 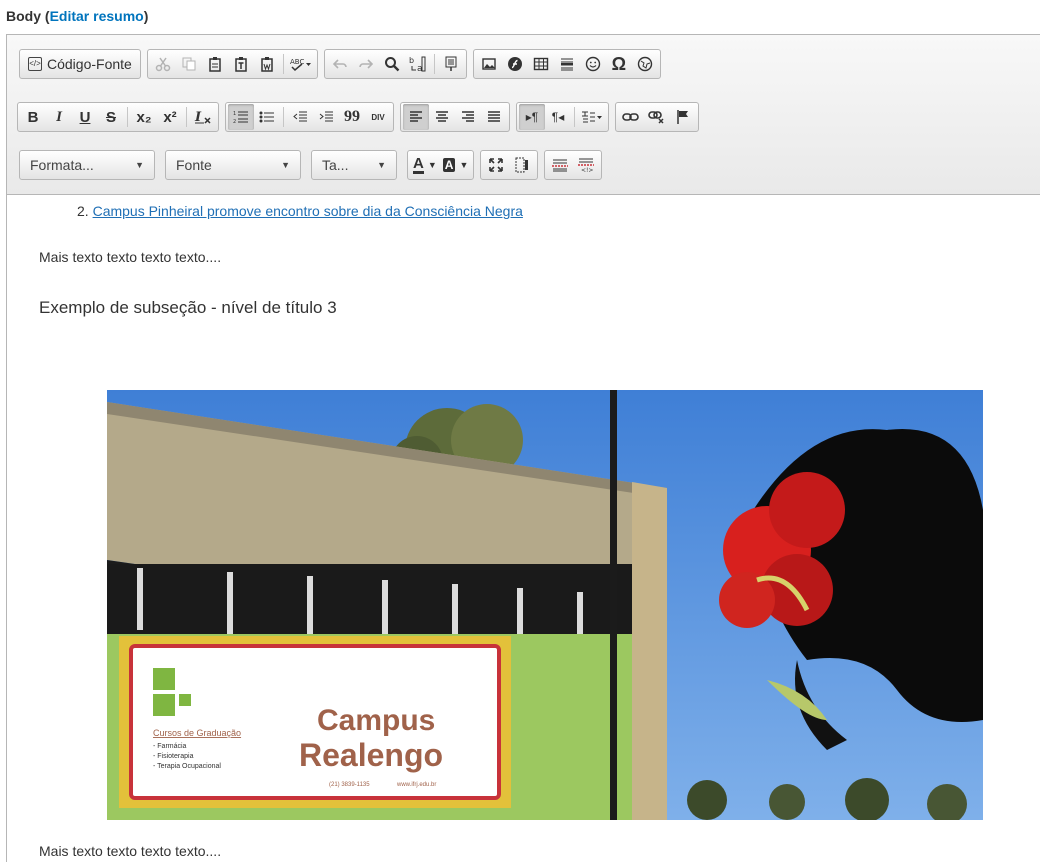 I want to click on cut-icon, so click(x=163, y=64).